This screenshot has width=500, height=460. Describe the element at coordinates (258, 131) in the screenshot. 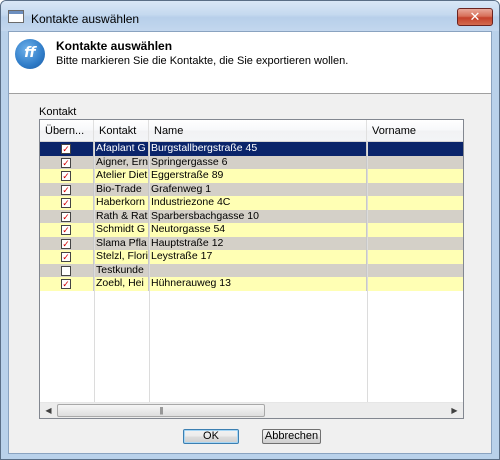

I see `column-header-name: Name` at that location.